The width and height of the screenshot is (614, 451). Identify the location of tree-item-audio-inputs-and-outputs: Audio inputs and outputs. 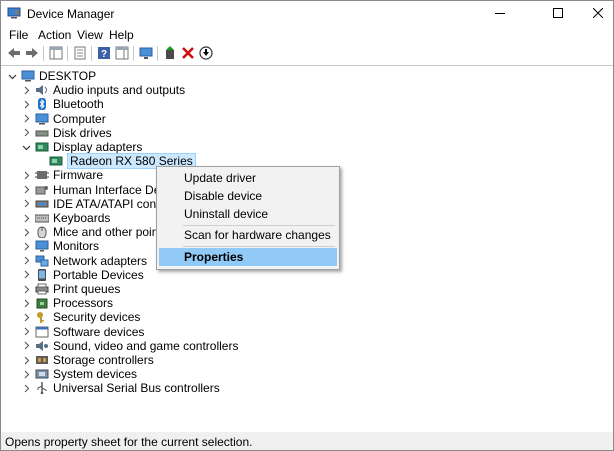
(103, 90).